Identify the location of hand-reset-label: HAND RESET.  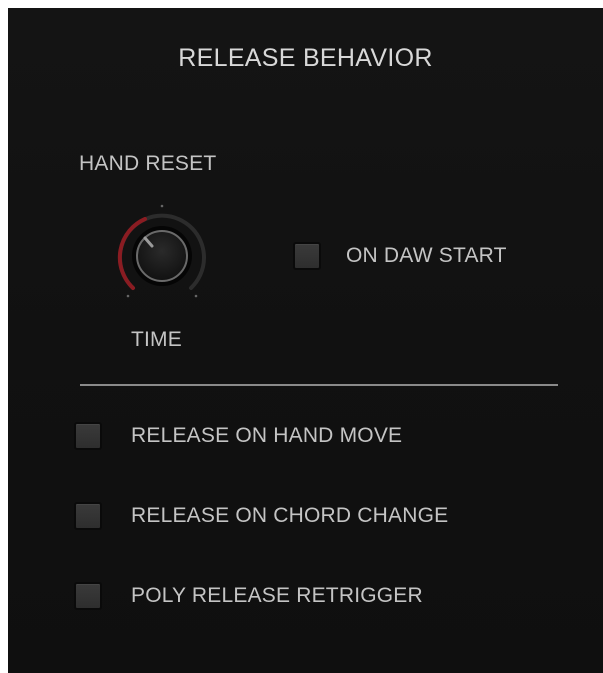
(148, 163).